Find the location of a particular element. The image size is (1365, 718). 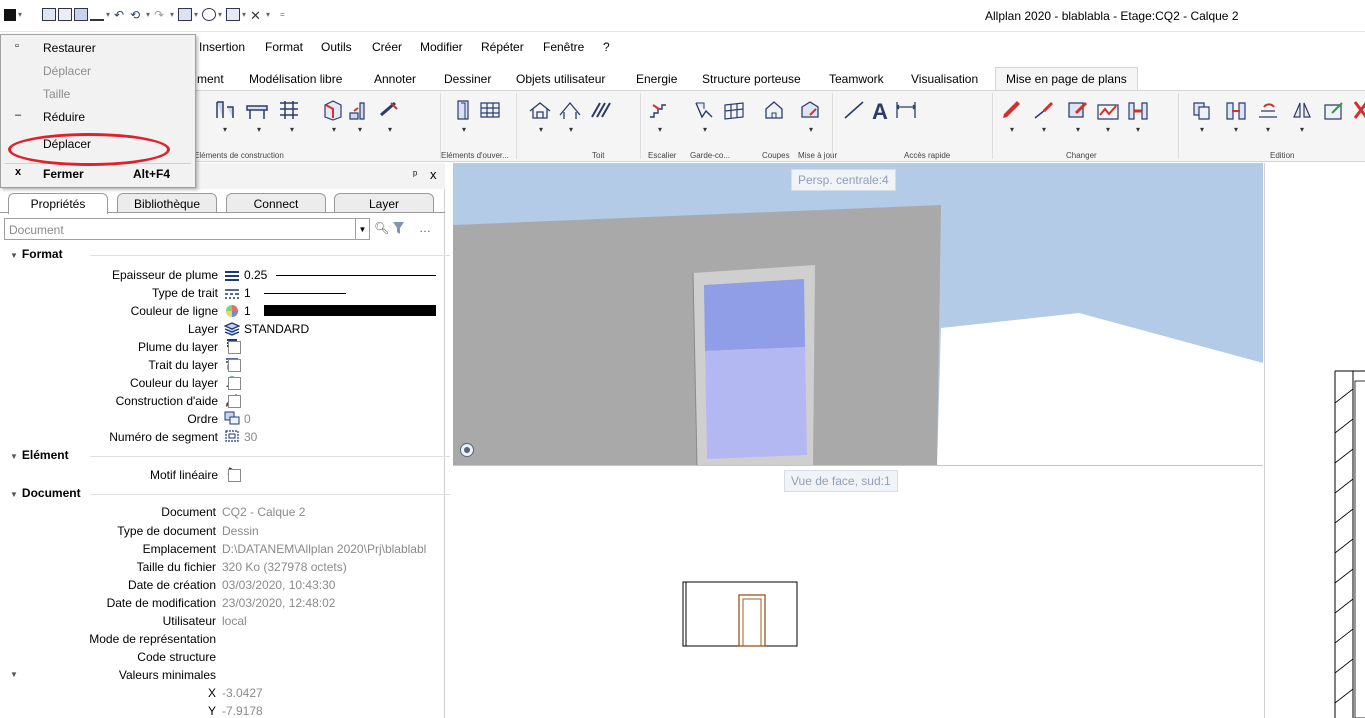

menu-creer: Créer is located at coordinates (387, 47).